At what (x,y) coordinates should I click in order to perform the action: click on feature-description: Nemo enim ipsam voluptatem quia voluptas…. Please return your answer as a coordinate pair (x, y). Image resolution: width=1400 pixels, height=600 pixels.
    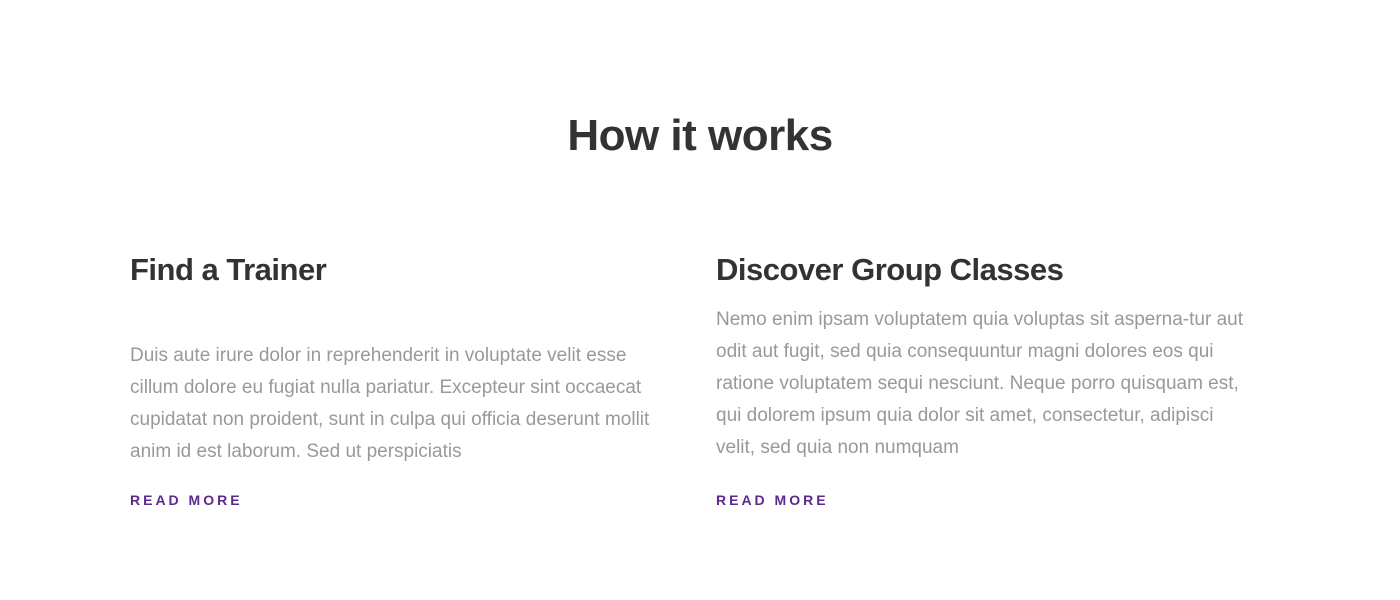
    Looking at the image, I should click on (979, 383).